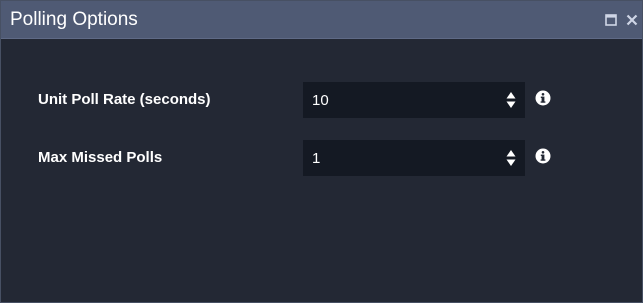  I want to click on window-title: Polling Options, so click(74, 19).